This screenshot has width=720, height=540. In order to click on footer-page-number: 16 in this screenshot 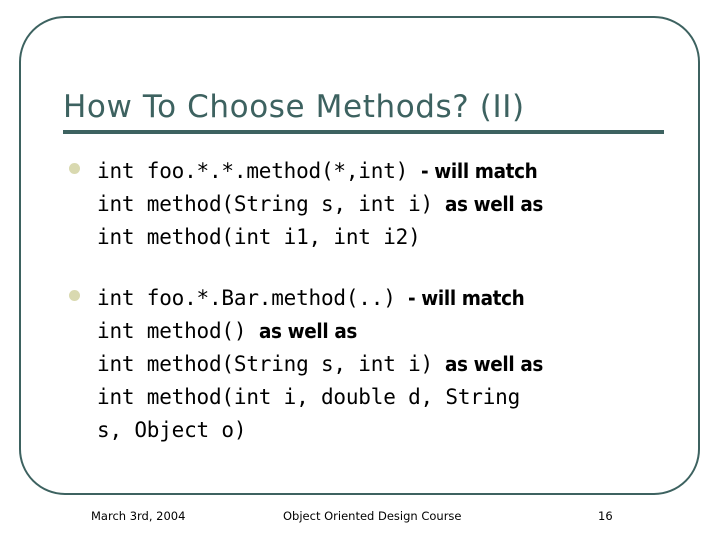, I will do `click(605, 516)`.